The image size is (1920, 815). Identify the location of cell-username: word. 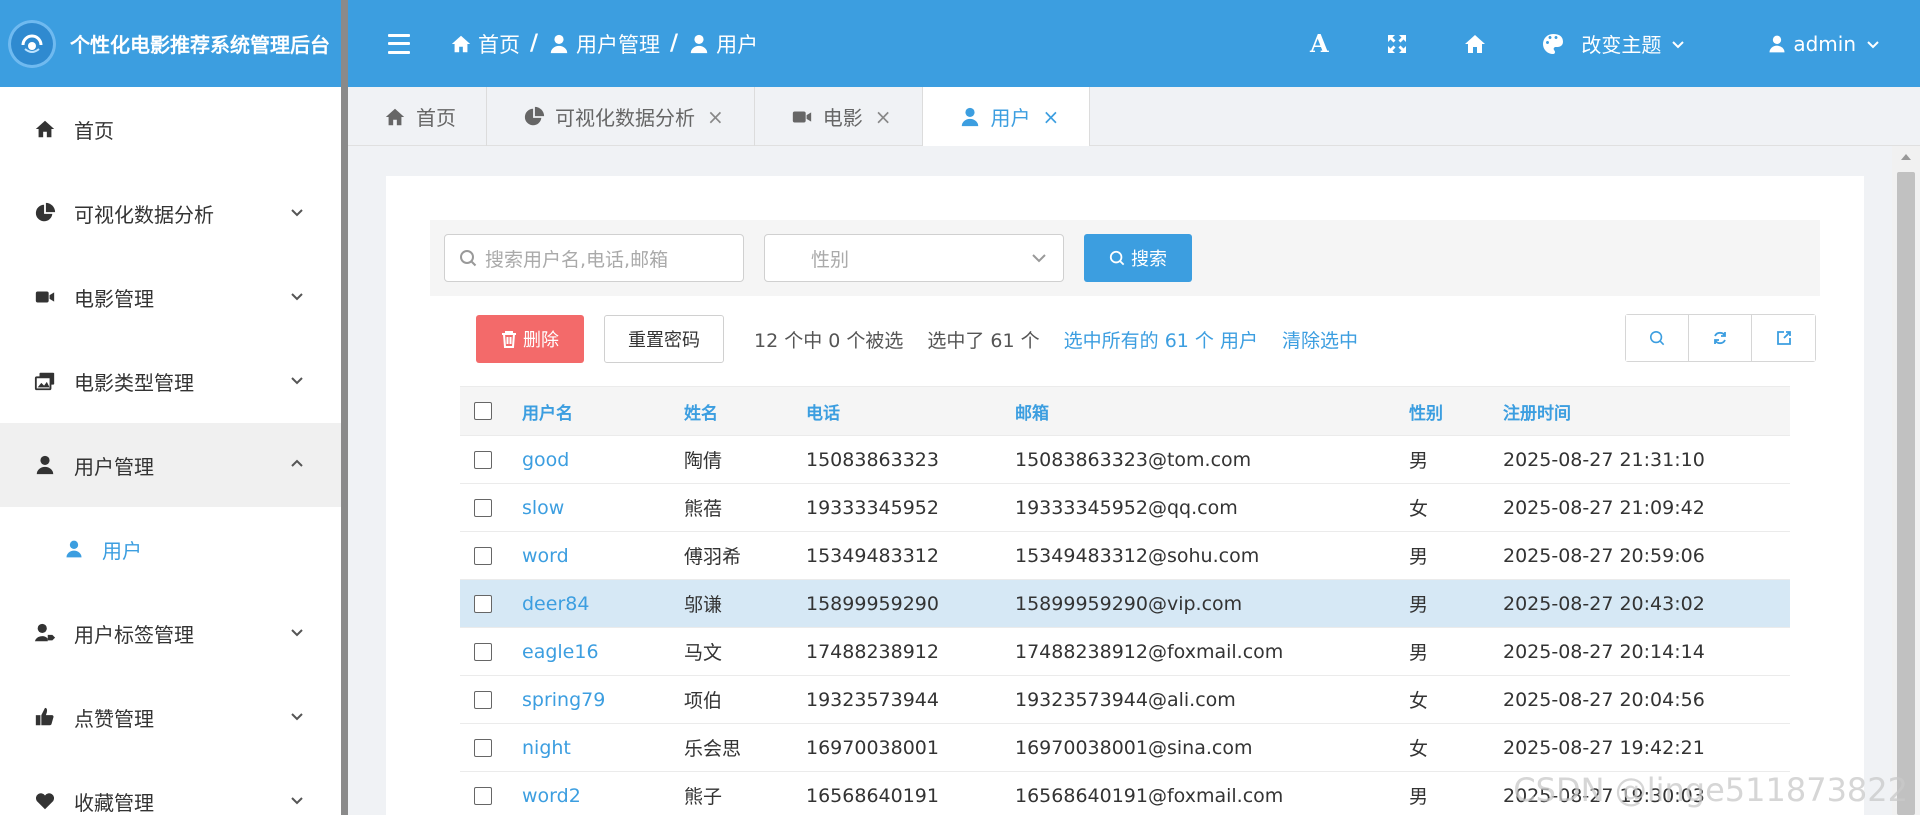
(603, 556).